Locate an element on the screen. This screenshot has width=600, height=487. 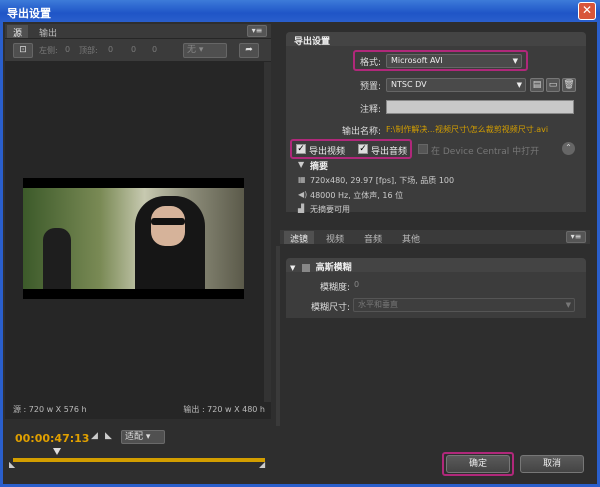
filter-header: ▼ 高斯模糊 is located at coordinates (436, 265).